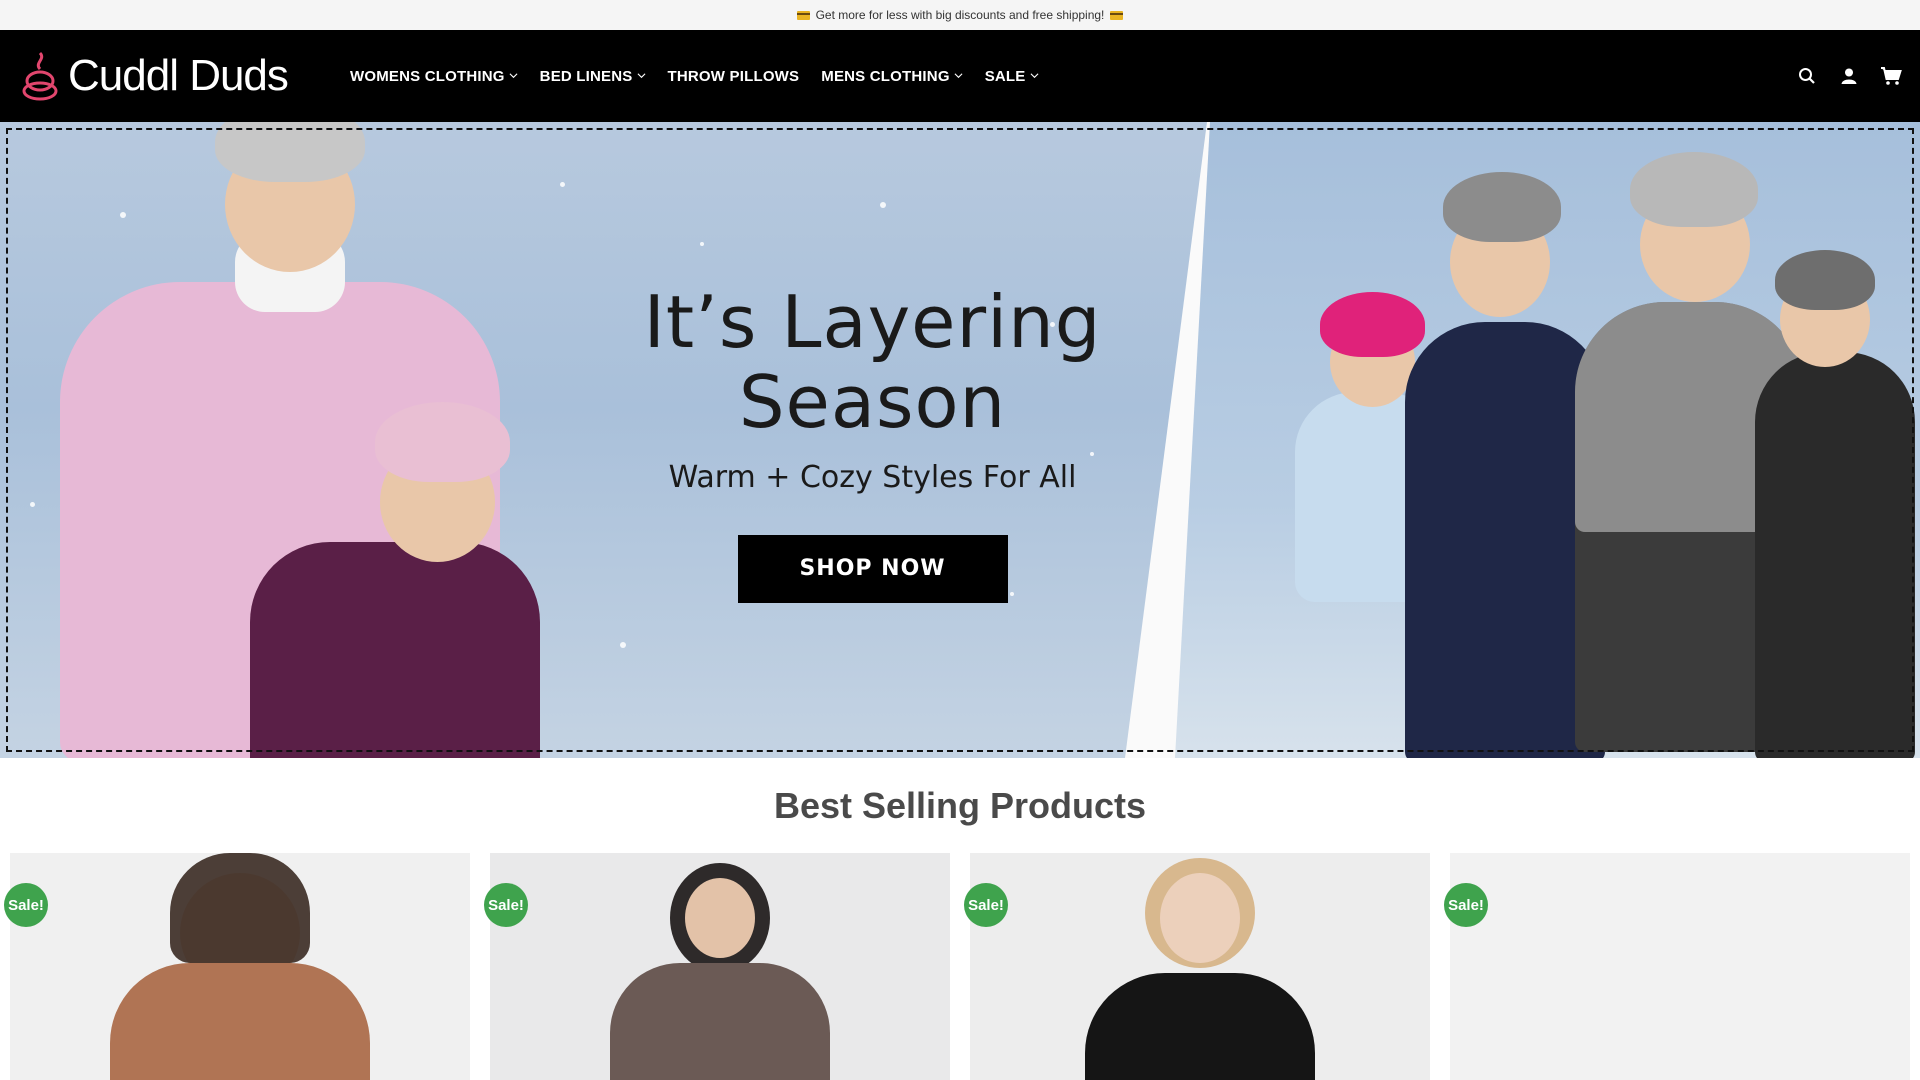 The width and height of the screenshot is (1920, 1080). Describe the element at coordinates (1807, 76) in the screenshot. I see `search-icon` at that location.